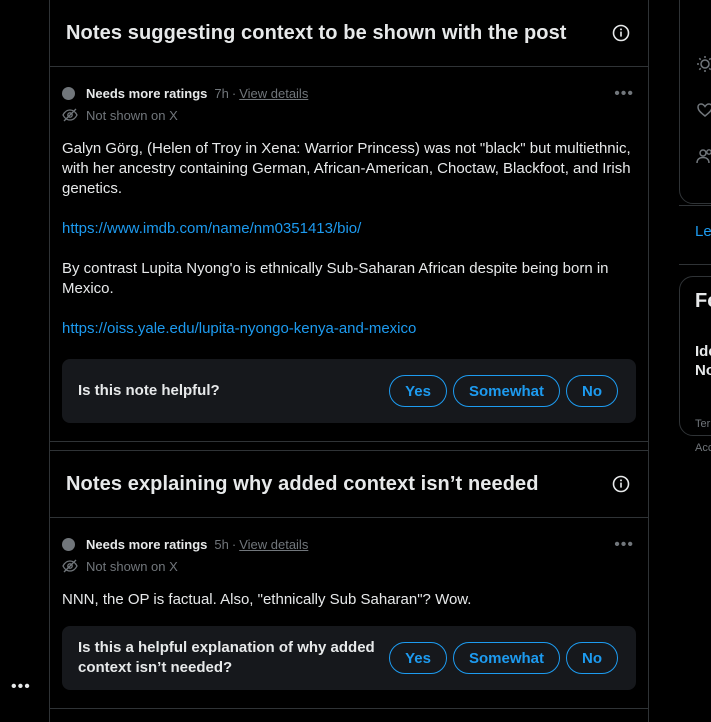 This screenshot has width=711, height=722. What do you see at coordinates (695, 102) in the screenshot?
I see `sidebar-card` at bounding box center [695, 102].